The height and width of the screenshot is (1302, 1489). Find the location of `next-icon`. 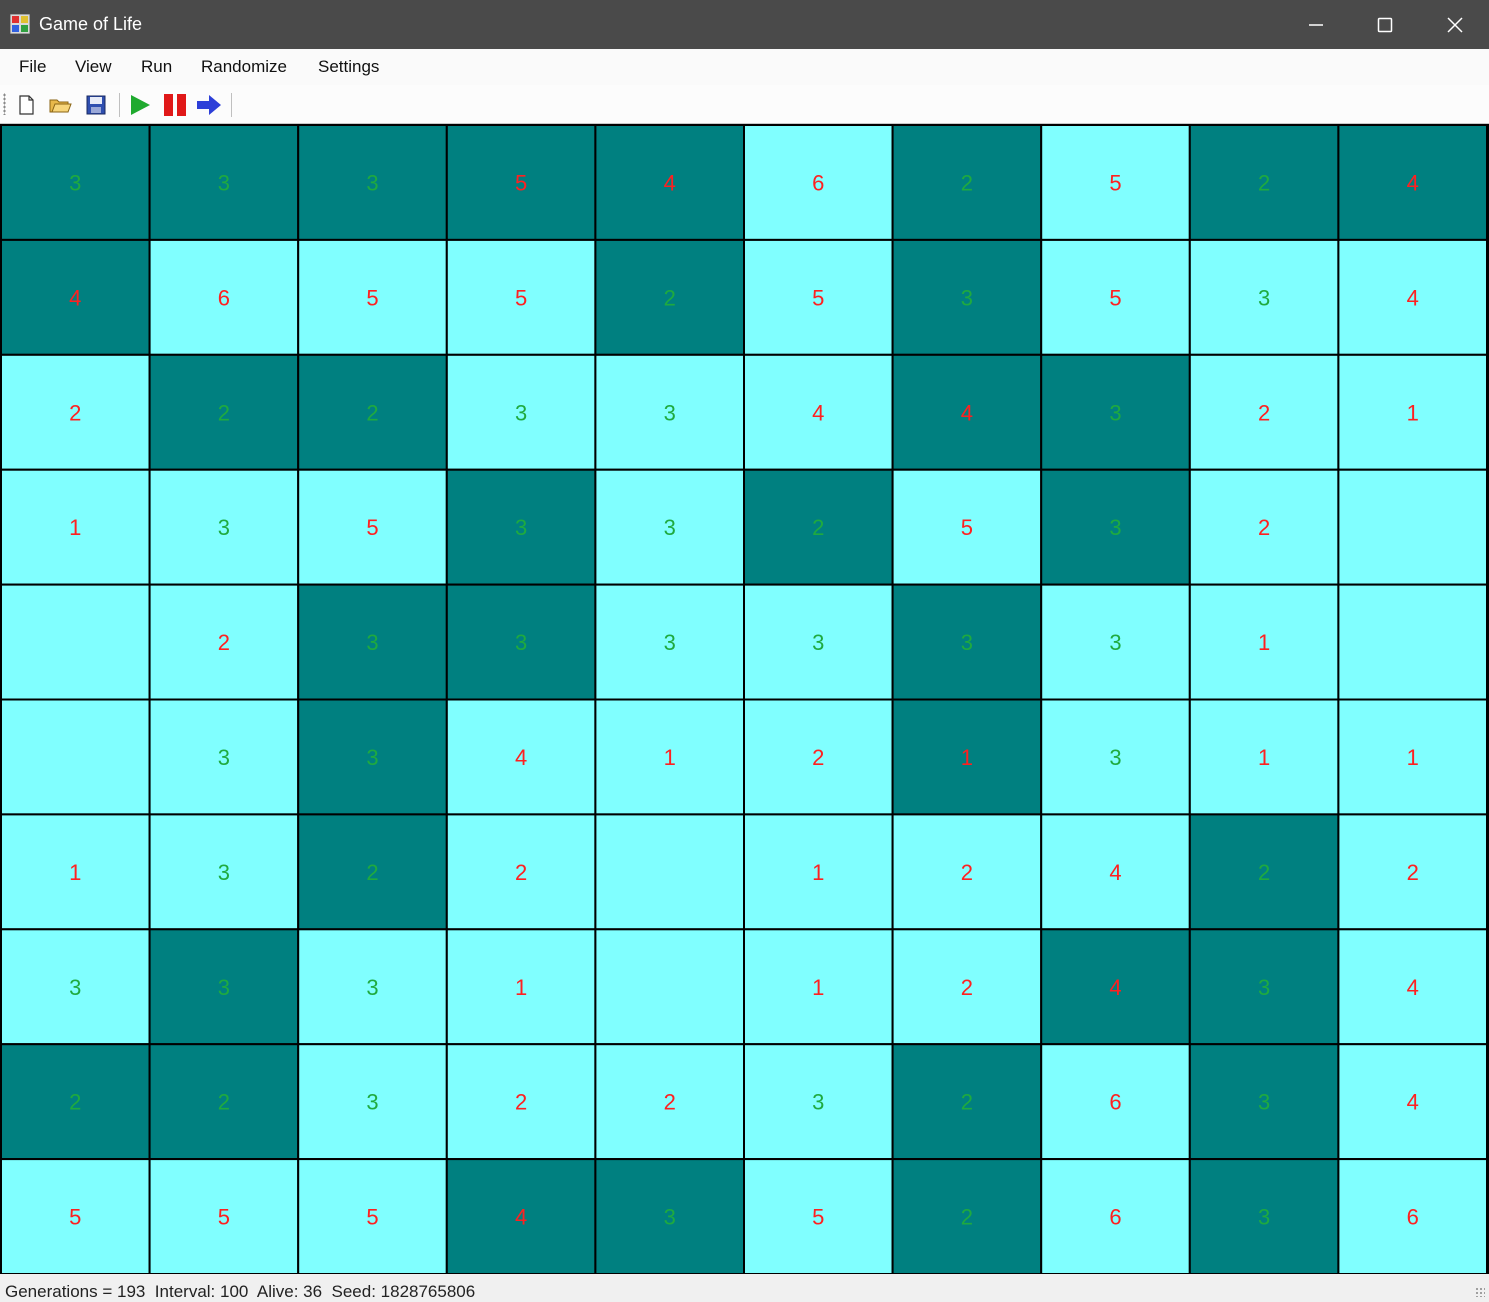

next-icon is located at coordinates (209, 105).